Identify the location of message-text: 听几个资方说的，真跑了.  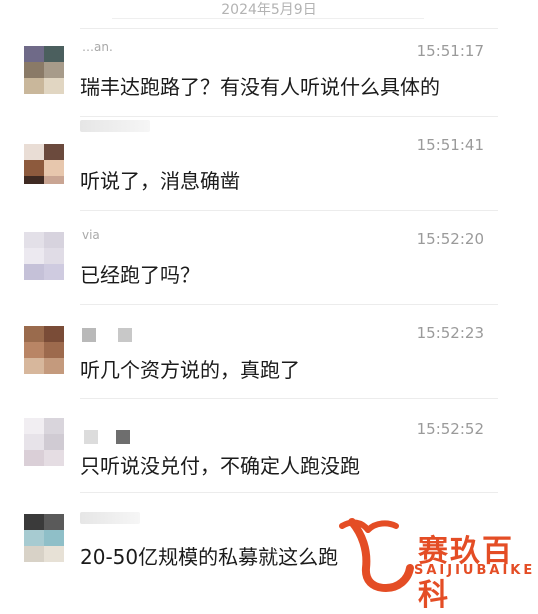
(190, 368).